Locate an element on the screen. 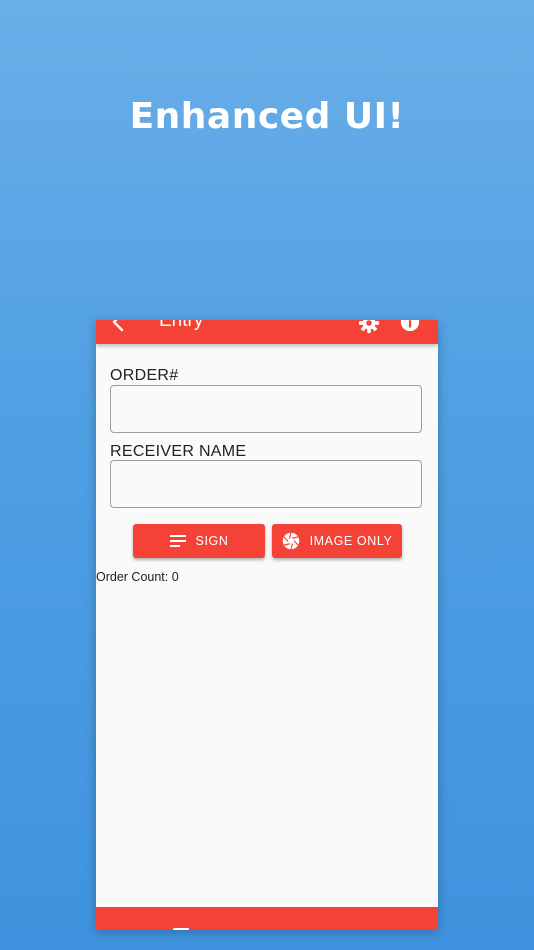 The height and width of the screenshot is (950, 534). sign-button: SIGN is located at coordinates (199, 541).